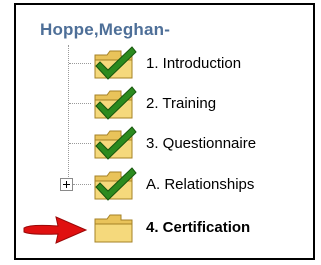  I want to click on tree-item-label: 3. Questionnaire, so click(201, 143).